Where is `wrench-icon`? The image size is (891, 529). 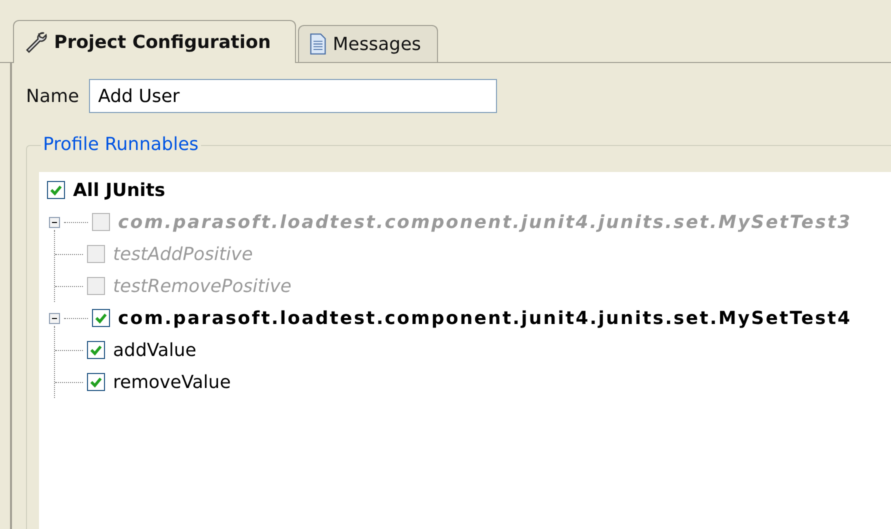
wrench-icon is located at coordinates (36, 42).